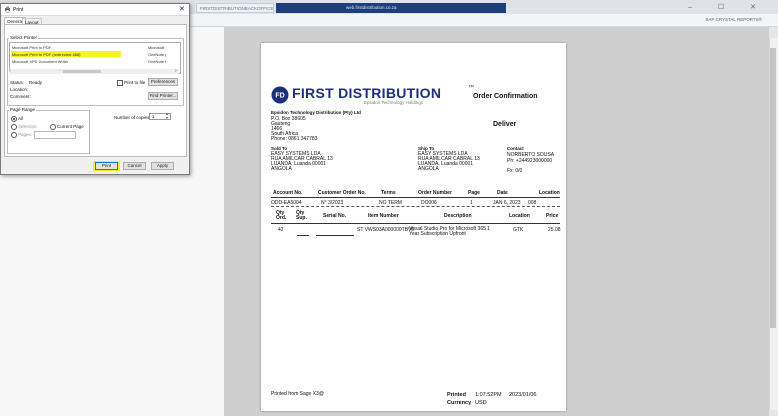 This screenshot has width=778, height=416. What do you see at coordinates (132, 117) in the screenshot?
I see `copies-label: Number of copies:` at bounding box center [132, 117].